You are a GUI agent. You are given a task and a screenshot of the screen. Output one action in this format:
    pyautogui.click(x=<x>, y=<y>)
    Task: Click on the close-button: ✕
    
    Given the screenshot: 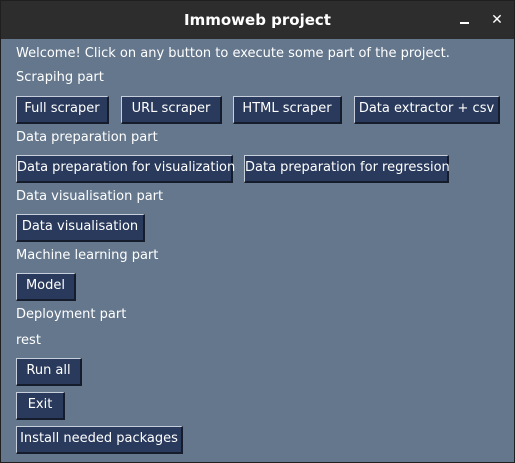 What is the action you would take?
    pyautogui.click(x=497, y=20)
    